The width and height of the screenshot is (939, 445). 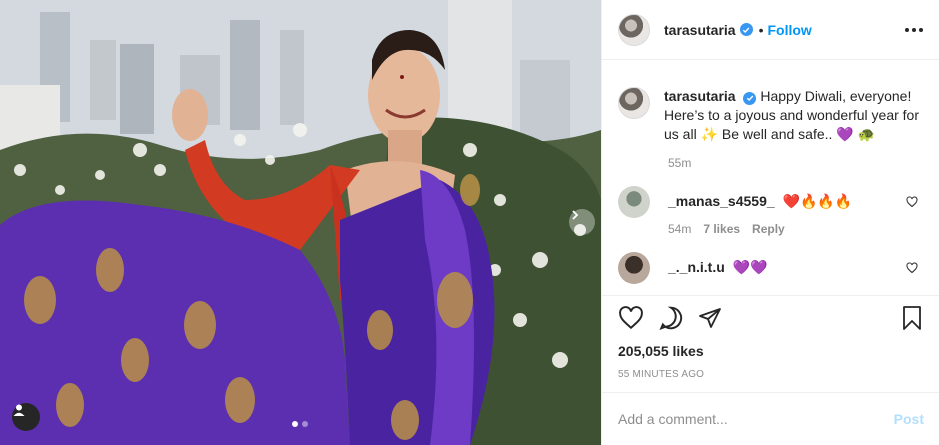 I want to click on author-avatar, so click(x=634, y=29).